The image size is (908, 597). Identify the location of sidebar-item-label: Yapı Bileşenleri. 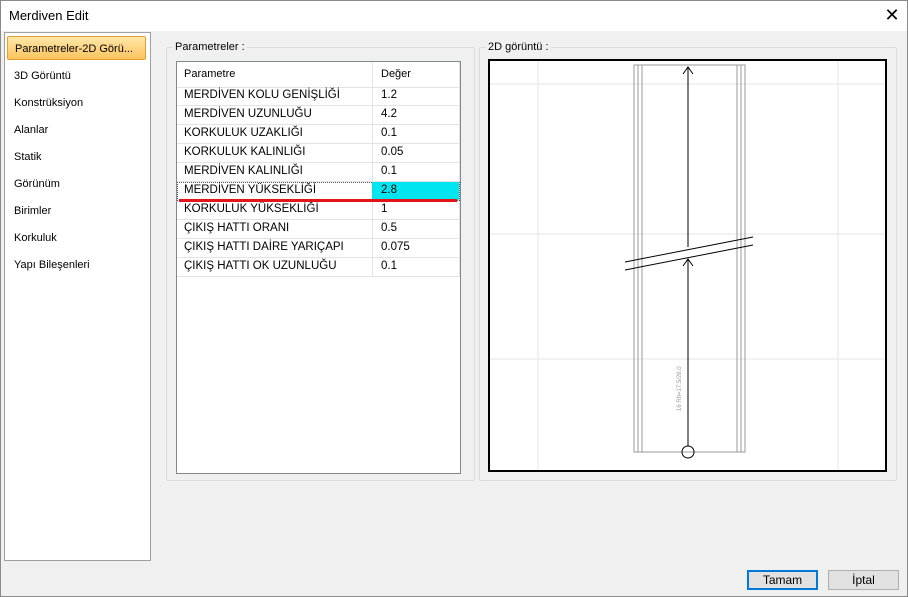
(52, 265).